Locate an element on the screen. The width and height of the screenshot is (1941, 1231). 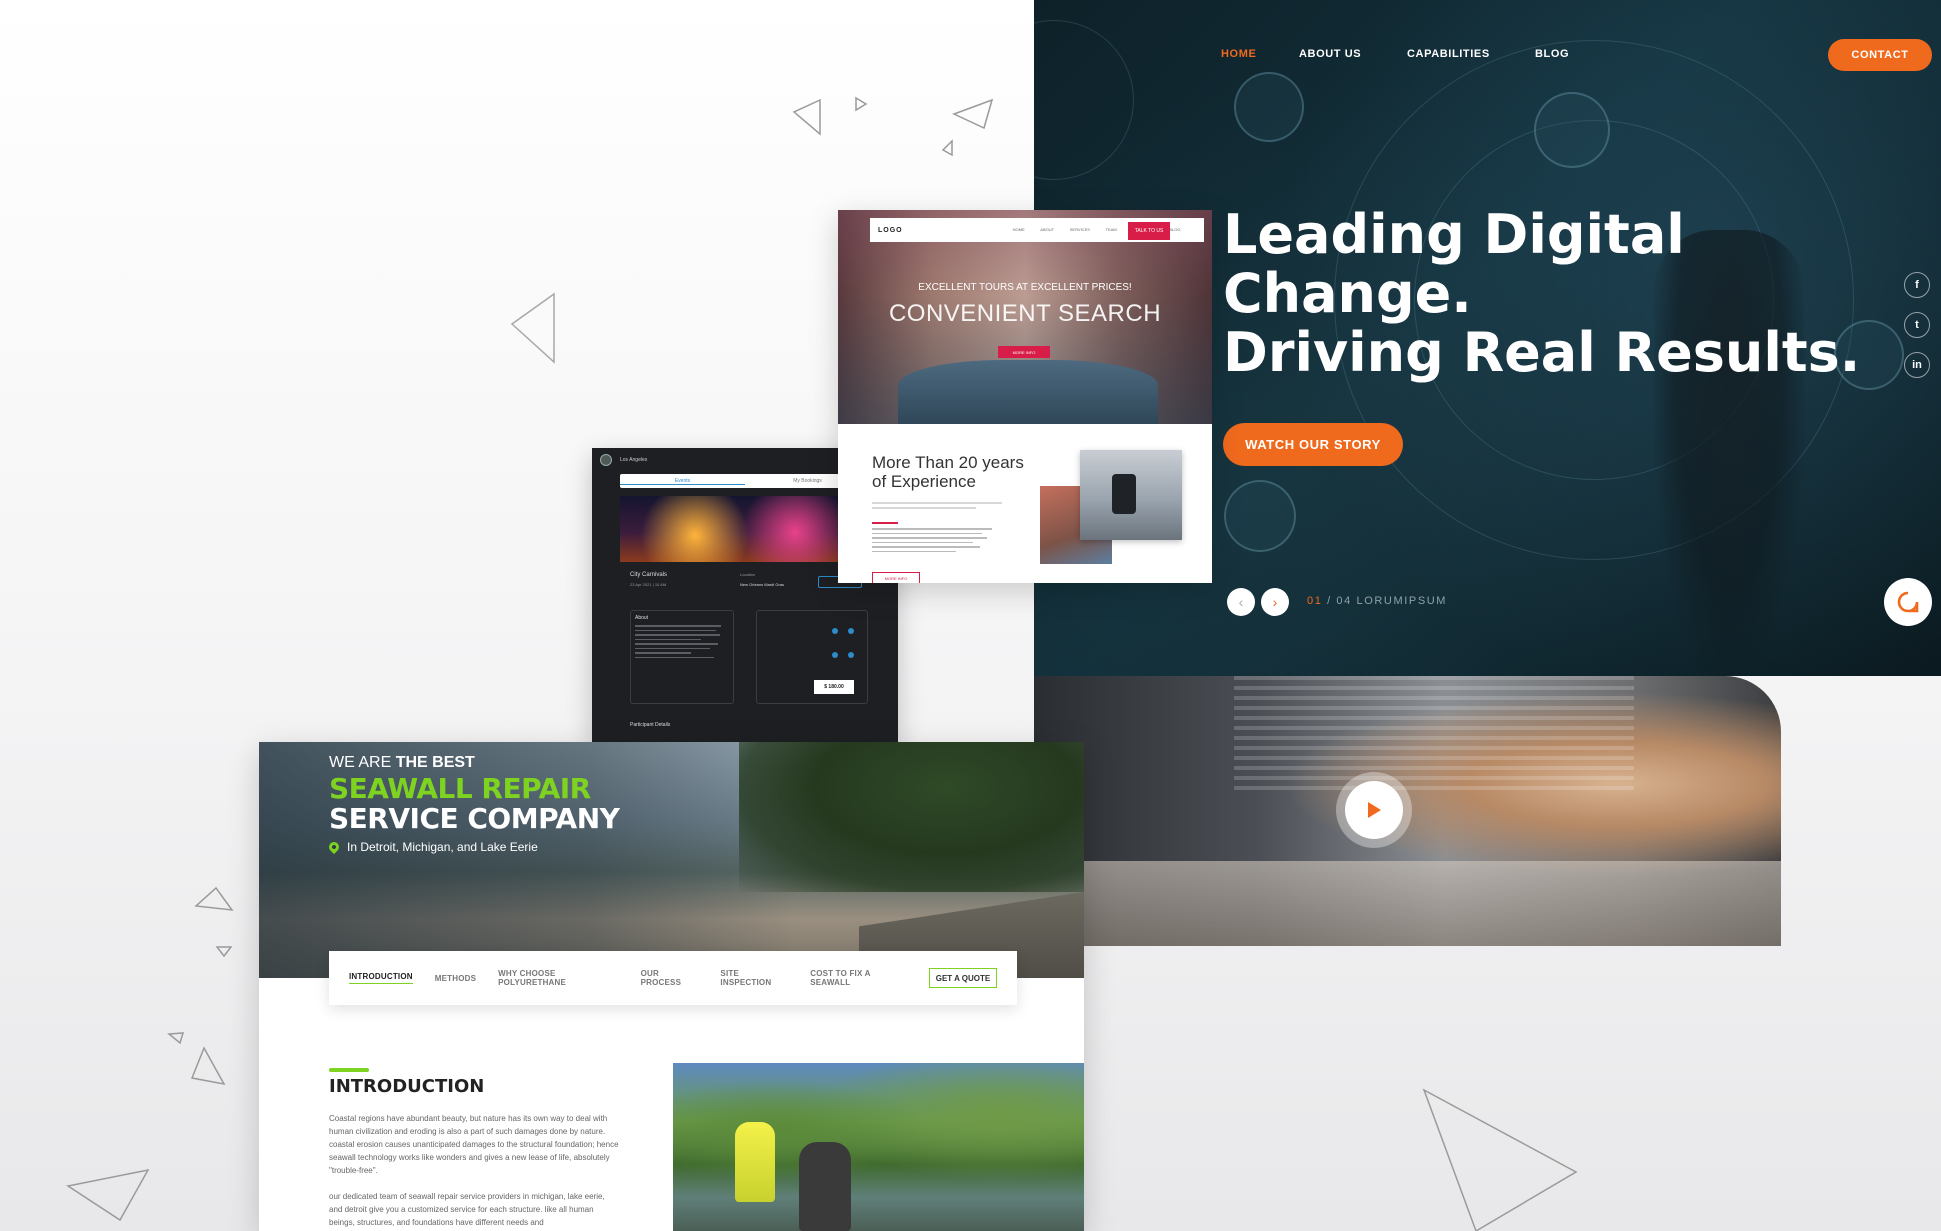
chat-icon is located at coordinates (1908, 602).